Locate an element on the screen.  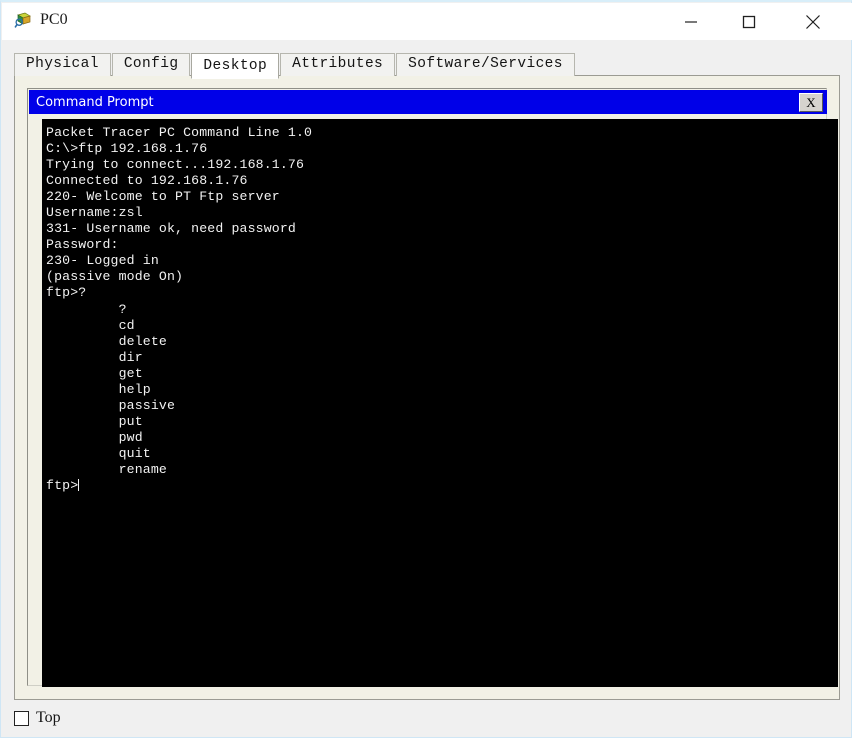
top-checkbox-label: Top is located at coordinates (48, 717).